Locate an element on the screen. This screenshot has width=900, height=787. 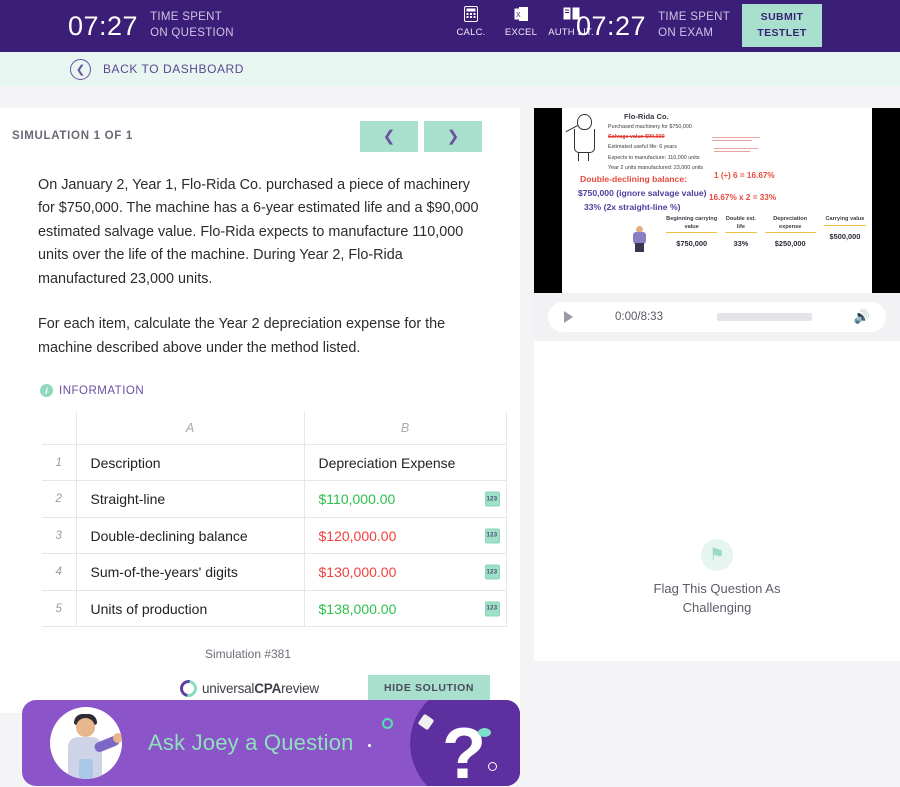
ask-joey-banner: Ask Joey a Question ? is located at coordinates (271, 743).